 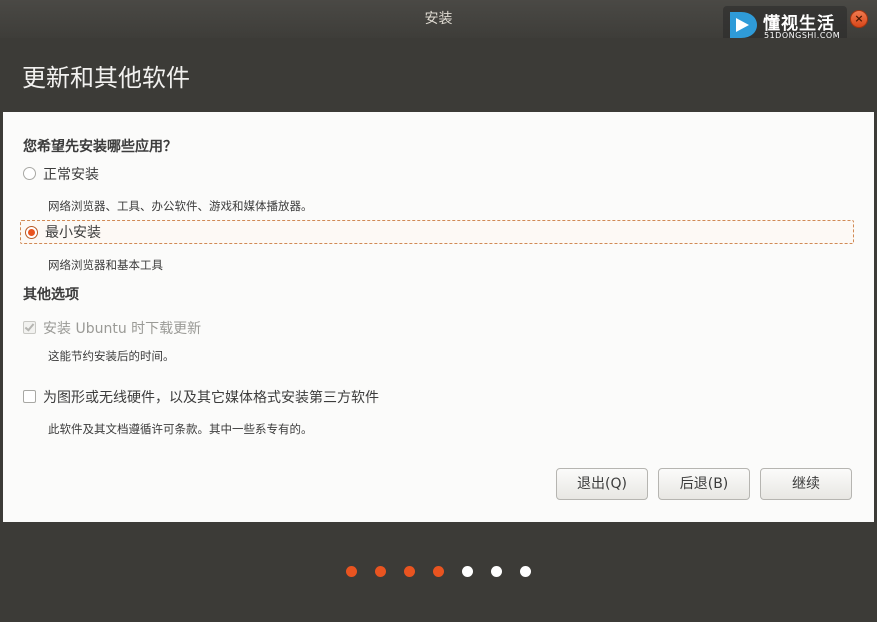 I want to click on normal-install-radio, so click(x=29, y=173).